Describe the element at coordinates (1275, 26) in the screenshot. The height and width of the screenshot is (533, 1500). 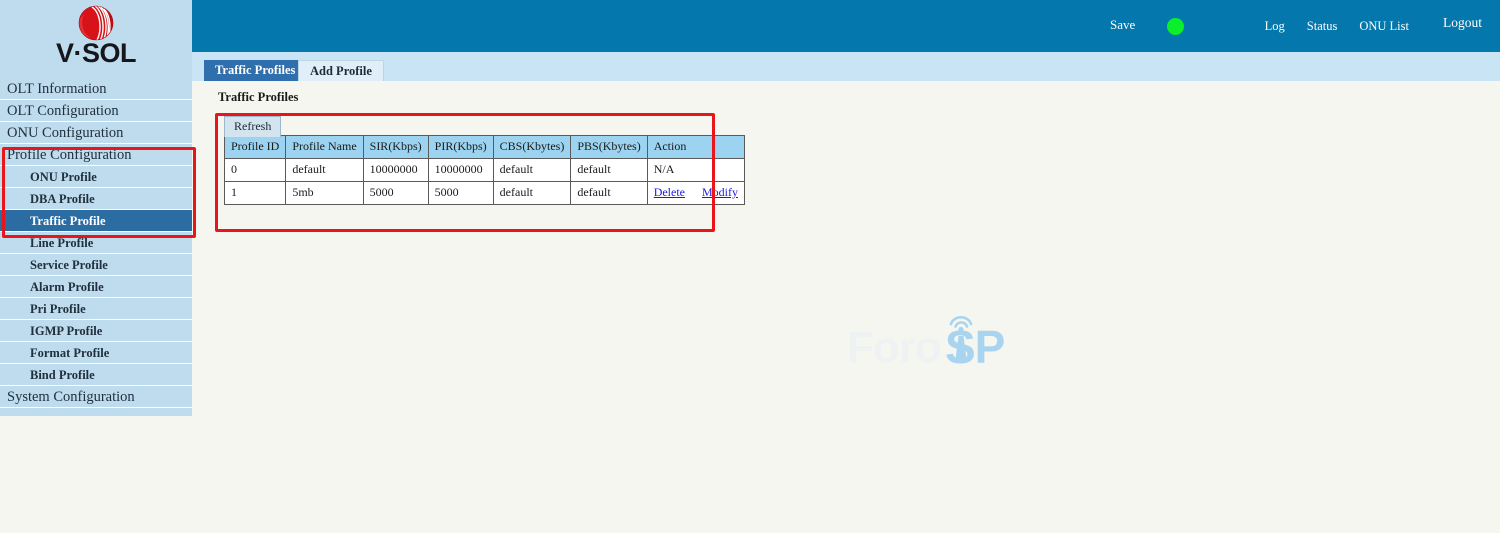
I see `header-link-log: Log` at that location.